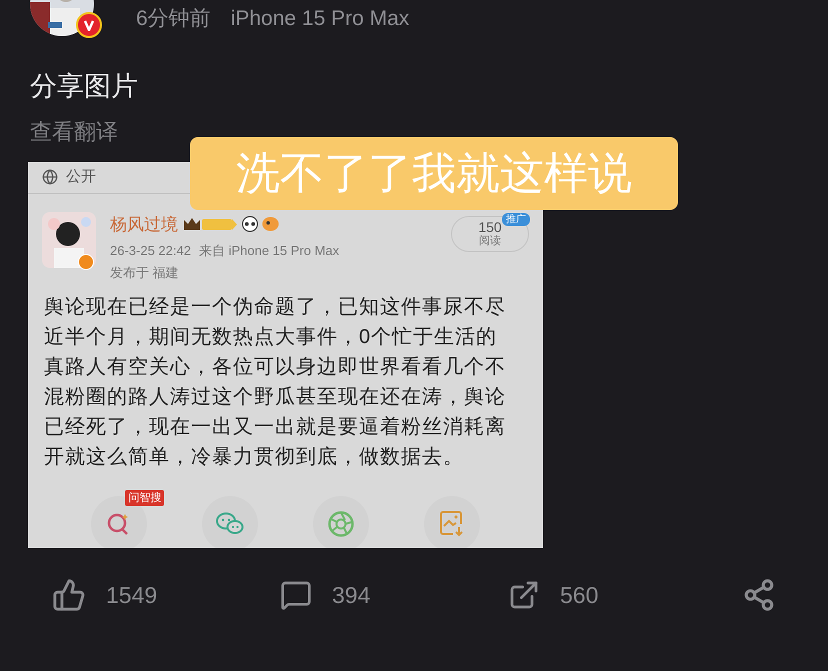 This screenshot has width=828, height=671. Describe the element at coordinates (622, 595) in the screenshot. I see `forward-button: 560` at that location.